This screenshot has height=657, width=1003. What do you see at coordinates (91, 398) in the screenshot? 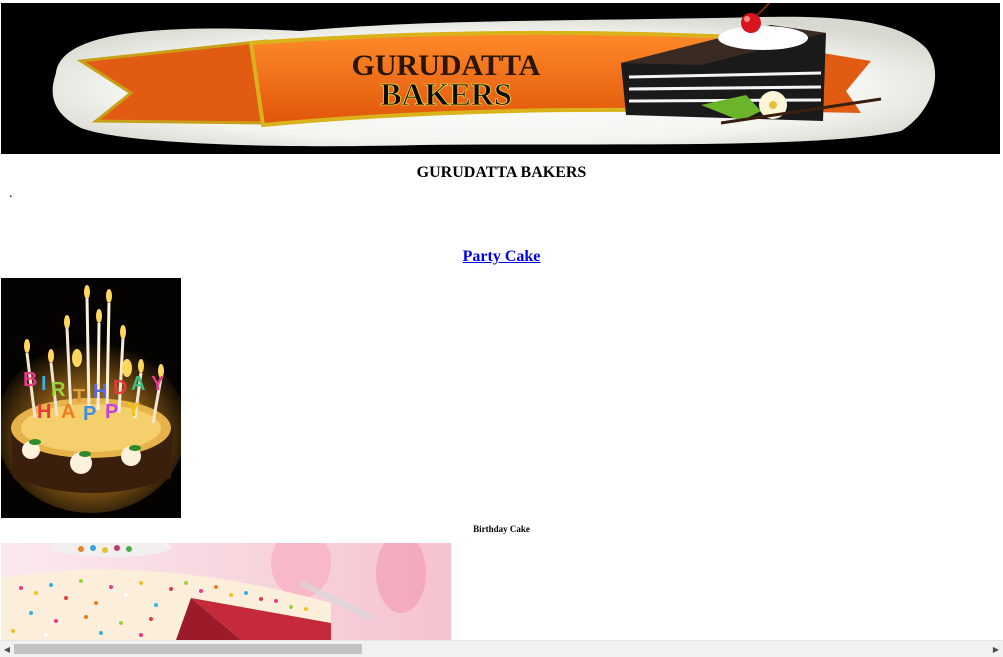
I see `birthday-cake-image: B I R T H D A Y H A P P Y` at bounding box center [91, 398].